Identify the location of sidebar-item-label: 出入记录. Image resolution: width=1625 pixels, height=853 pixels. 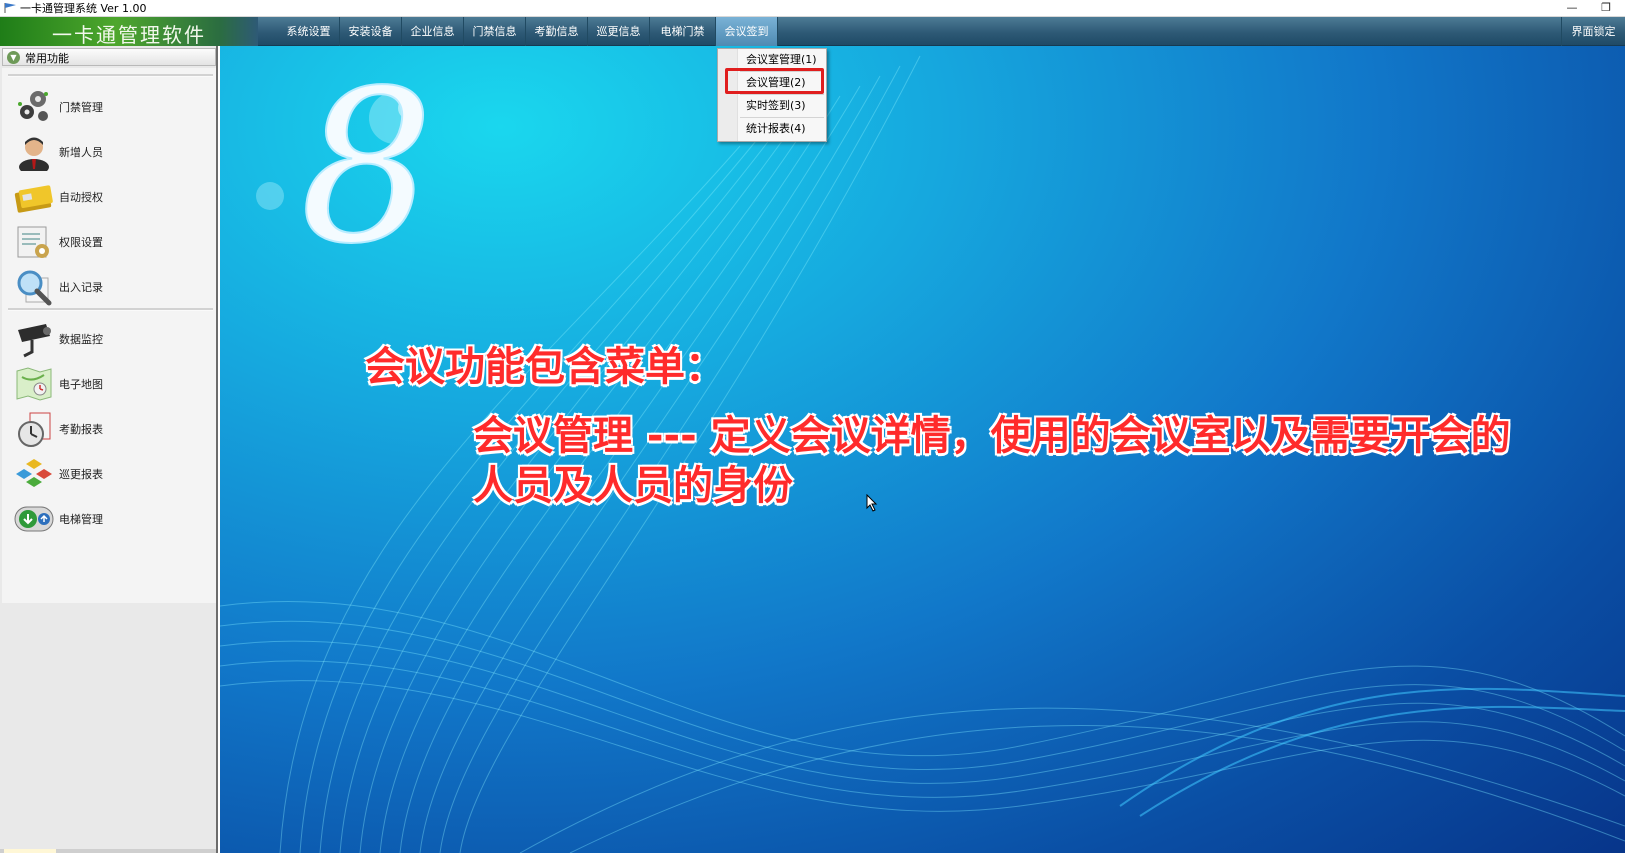
(81, 287).